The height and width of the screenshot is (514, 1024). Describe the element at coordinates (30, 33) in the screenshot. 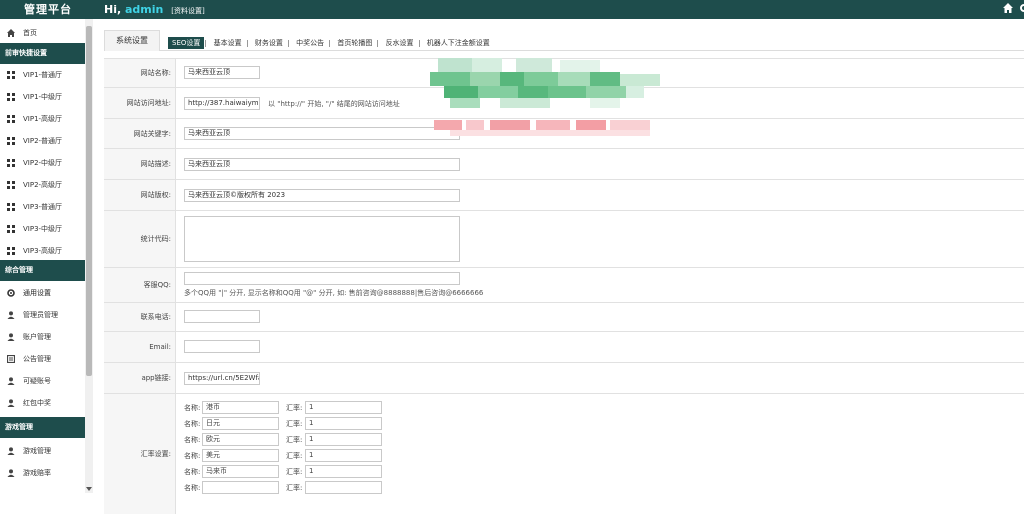

I see `sidebar-item-label: 首页` at that location.